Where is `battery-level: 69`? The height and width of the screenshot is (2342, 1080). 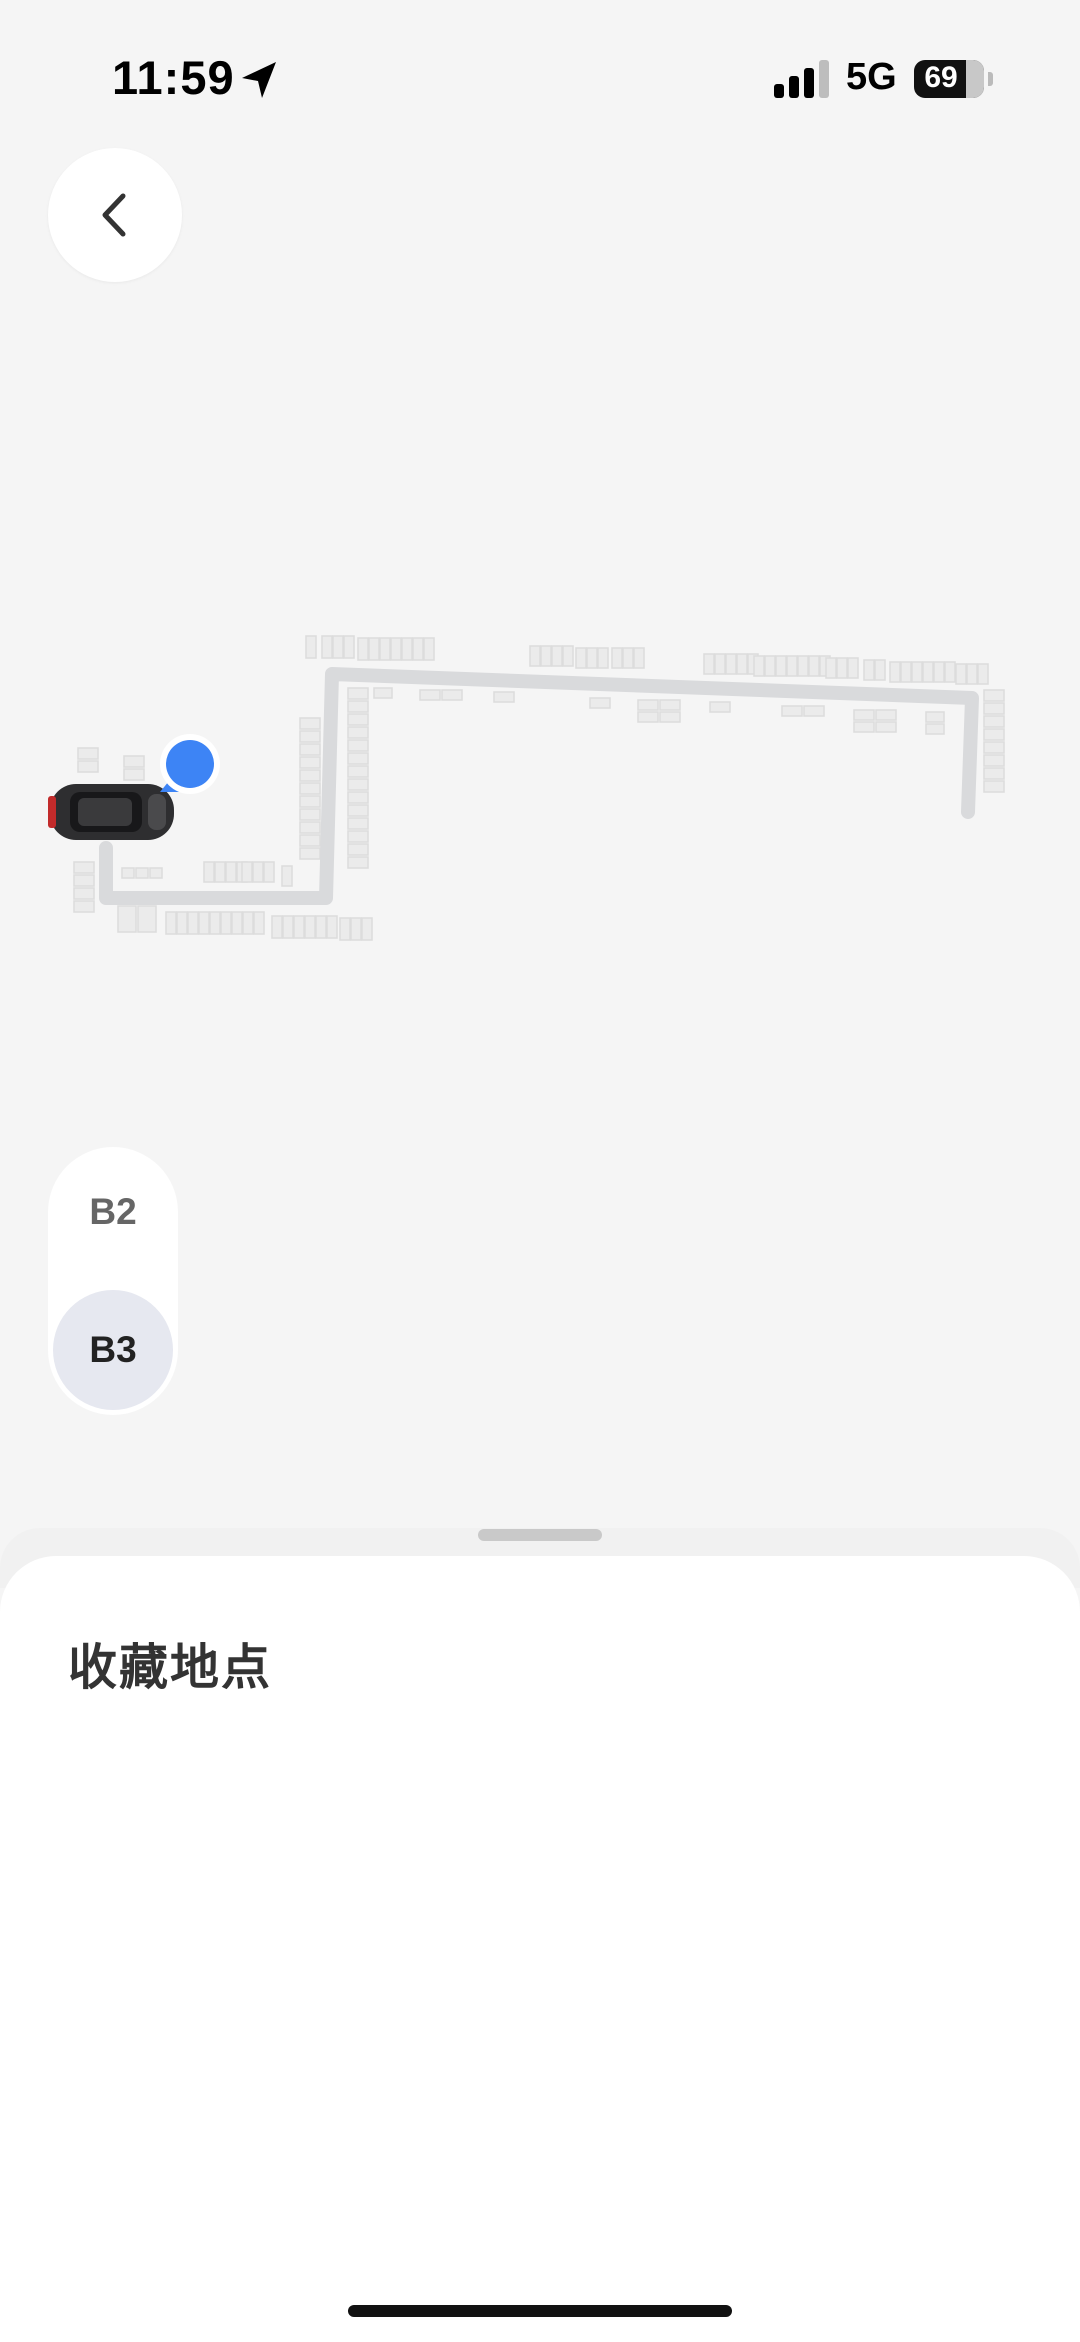 battery-level: 69 is located at coordinates (941, 77).